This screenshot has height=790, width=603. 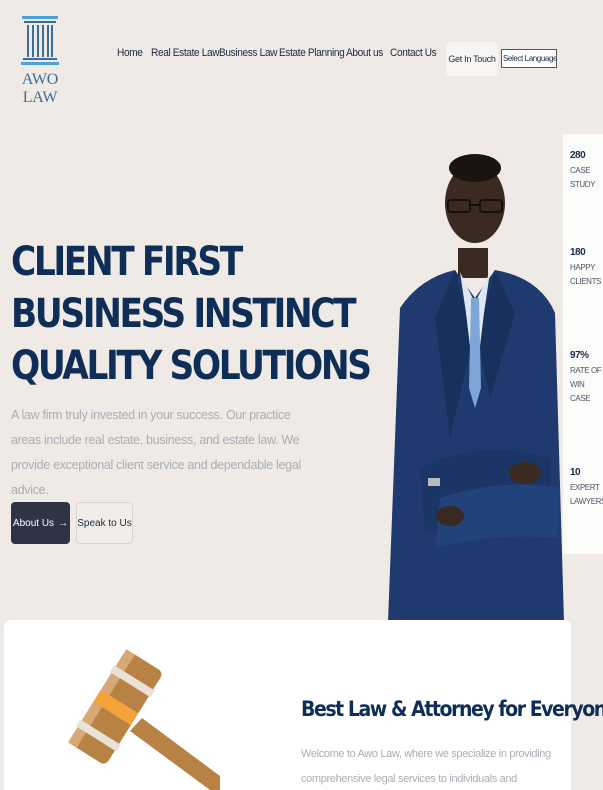 I want to click on stat-case-study: 280 CASE STUDY, so click(x=586, y=171).